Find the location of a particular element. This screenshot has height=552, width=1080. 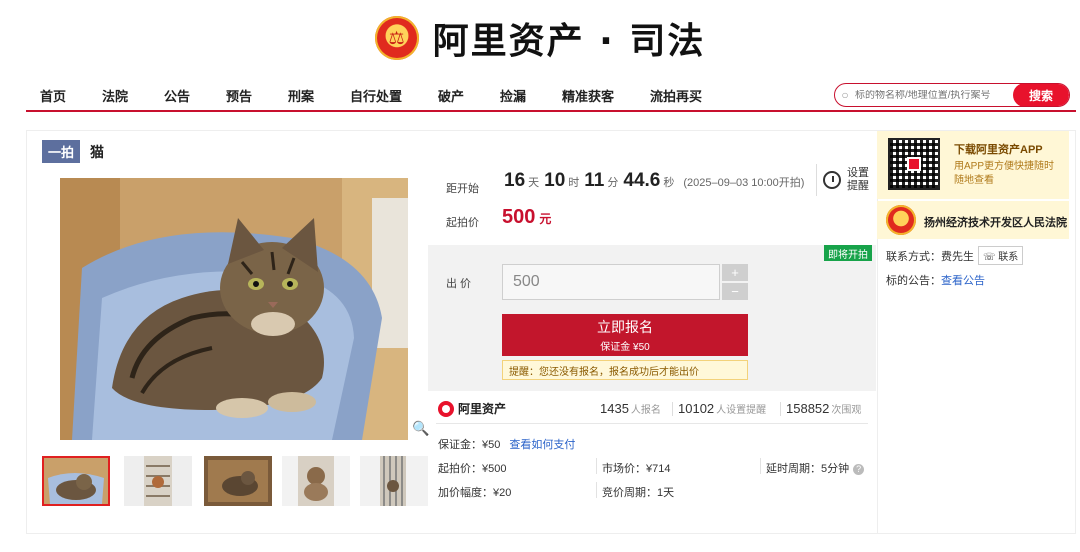

item-title-row: 一拍 猫 is located at coordinates (73, 151).